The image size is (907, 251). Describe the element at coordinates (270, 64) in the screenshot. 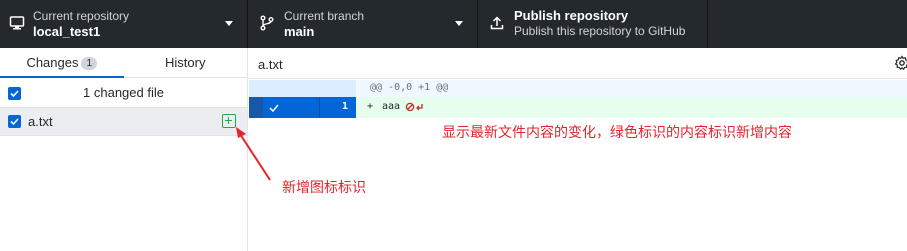

I see `diff-file-name: a.txt` at that location.